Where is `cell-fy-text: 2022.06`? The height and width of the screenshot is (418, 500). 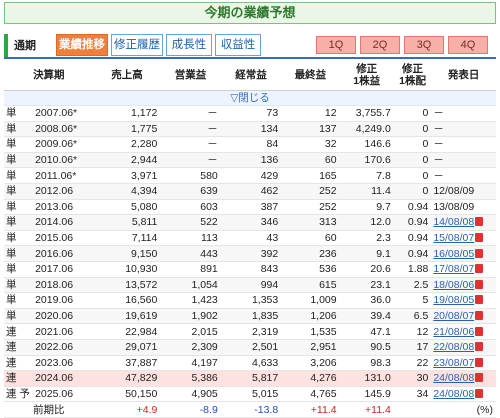
cell-fy-text: 2022.06 is located at coordinates (54, 347).